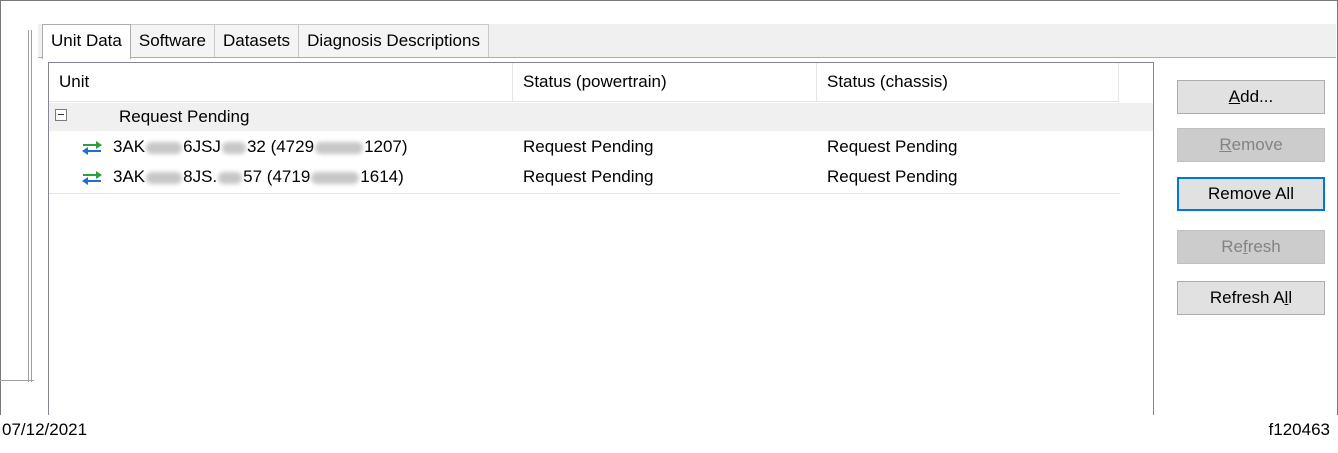 This screenshot has width=1338, height=453. I want to click on group-header-row: Request Pending, so click(601, 117).